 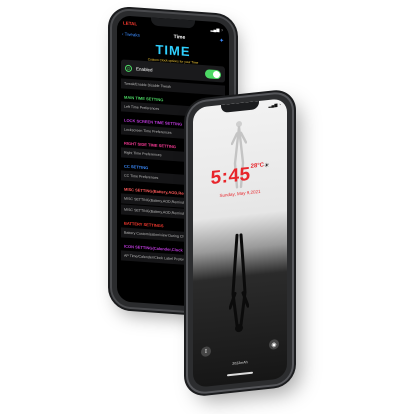 I want to click on camera-button: ◉, so click(x=274, y=344).